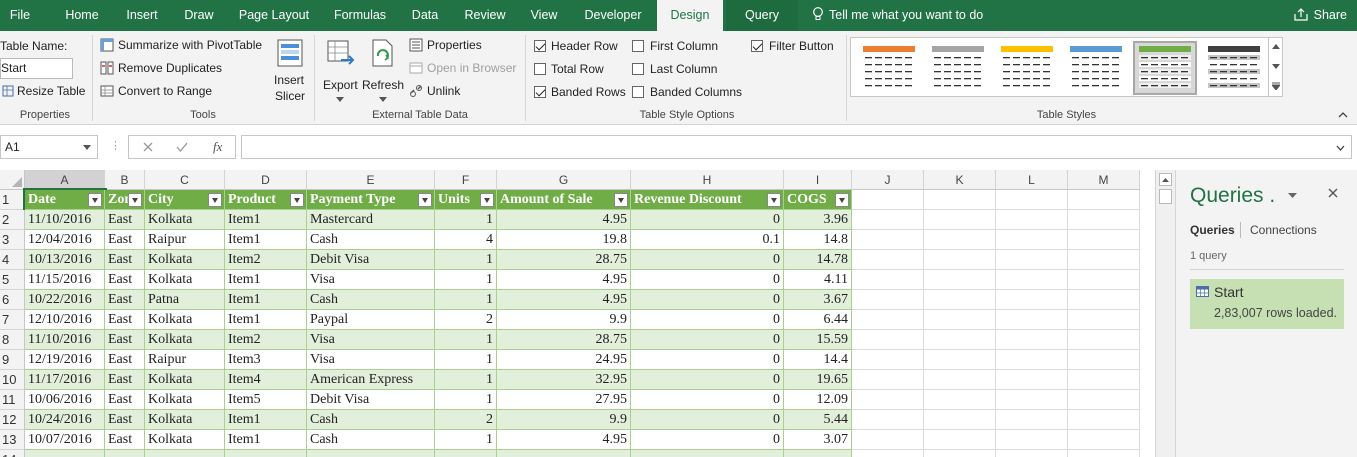  Describe the element at coordinates (1165, 179) in the screenshot. I see `scroll-up-button` at that location.